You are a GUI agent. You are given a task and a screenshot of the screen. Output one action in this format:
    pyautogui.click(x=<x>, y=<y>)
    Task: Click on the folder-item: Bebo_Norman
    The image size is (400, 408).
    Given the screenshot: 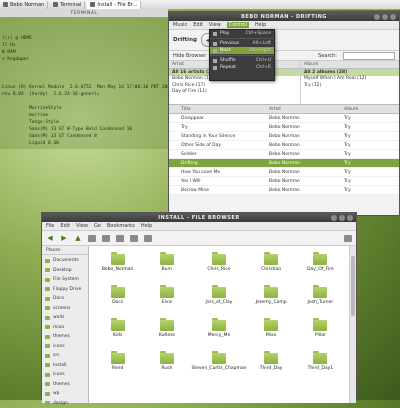 What is the action you would take?
    pyautogui.click(x=117, y=266)
    